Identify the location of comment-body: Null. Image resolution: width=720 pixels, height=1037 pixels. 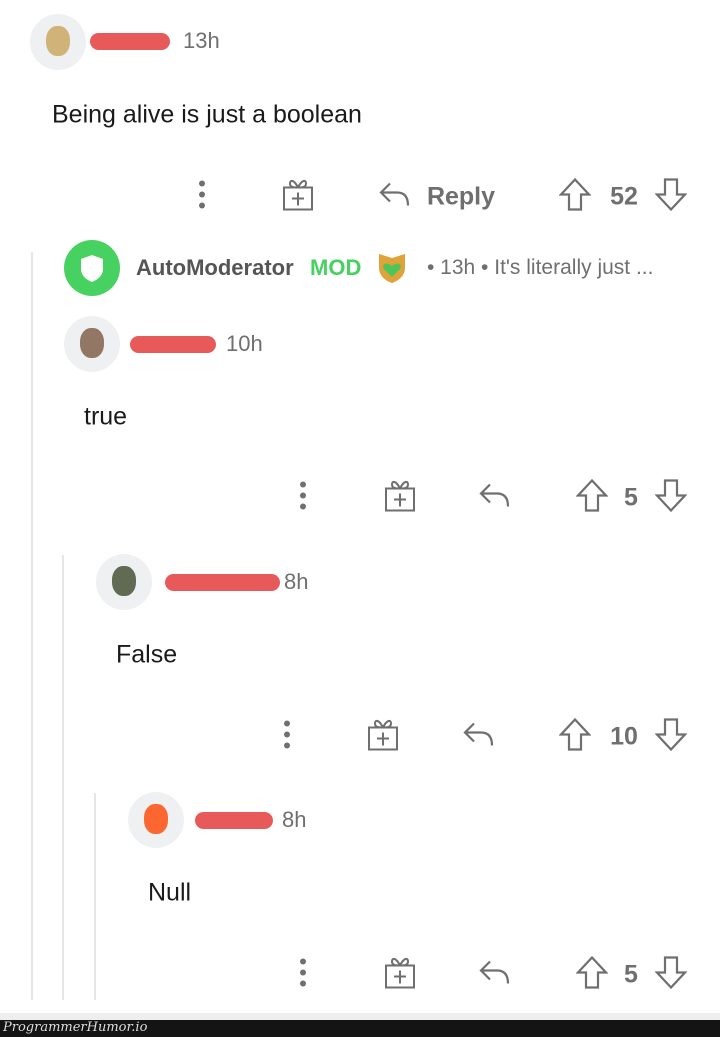
(170, 892).